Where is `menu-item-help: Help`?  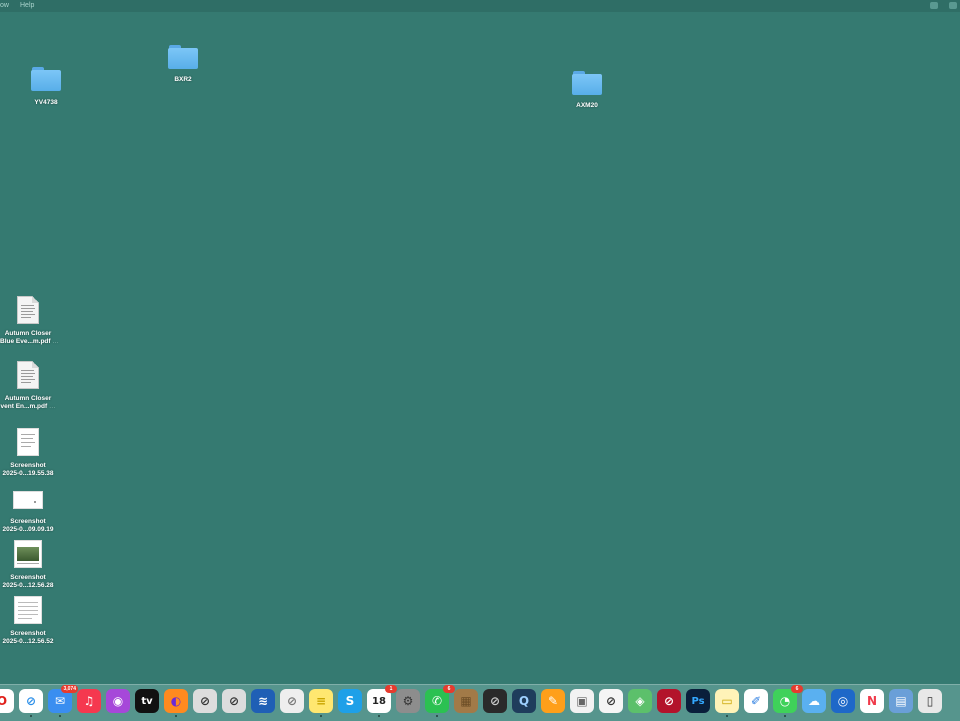
menu-item-help: Help is located at coordinates (27, 6).